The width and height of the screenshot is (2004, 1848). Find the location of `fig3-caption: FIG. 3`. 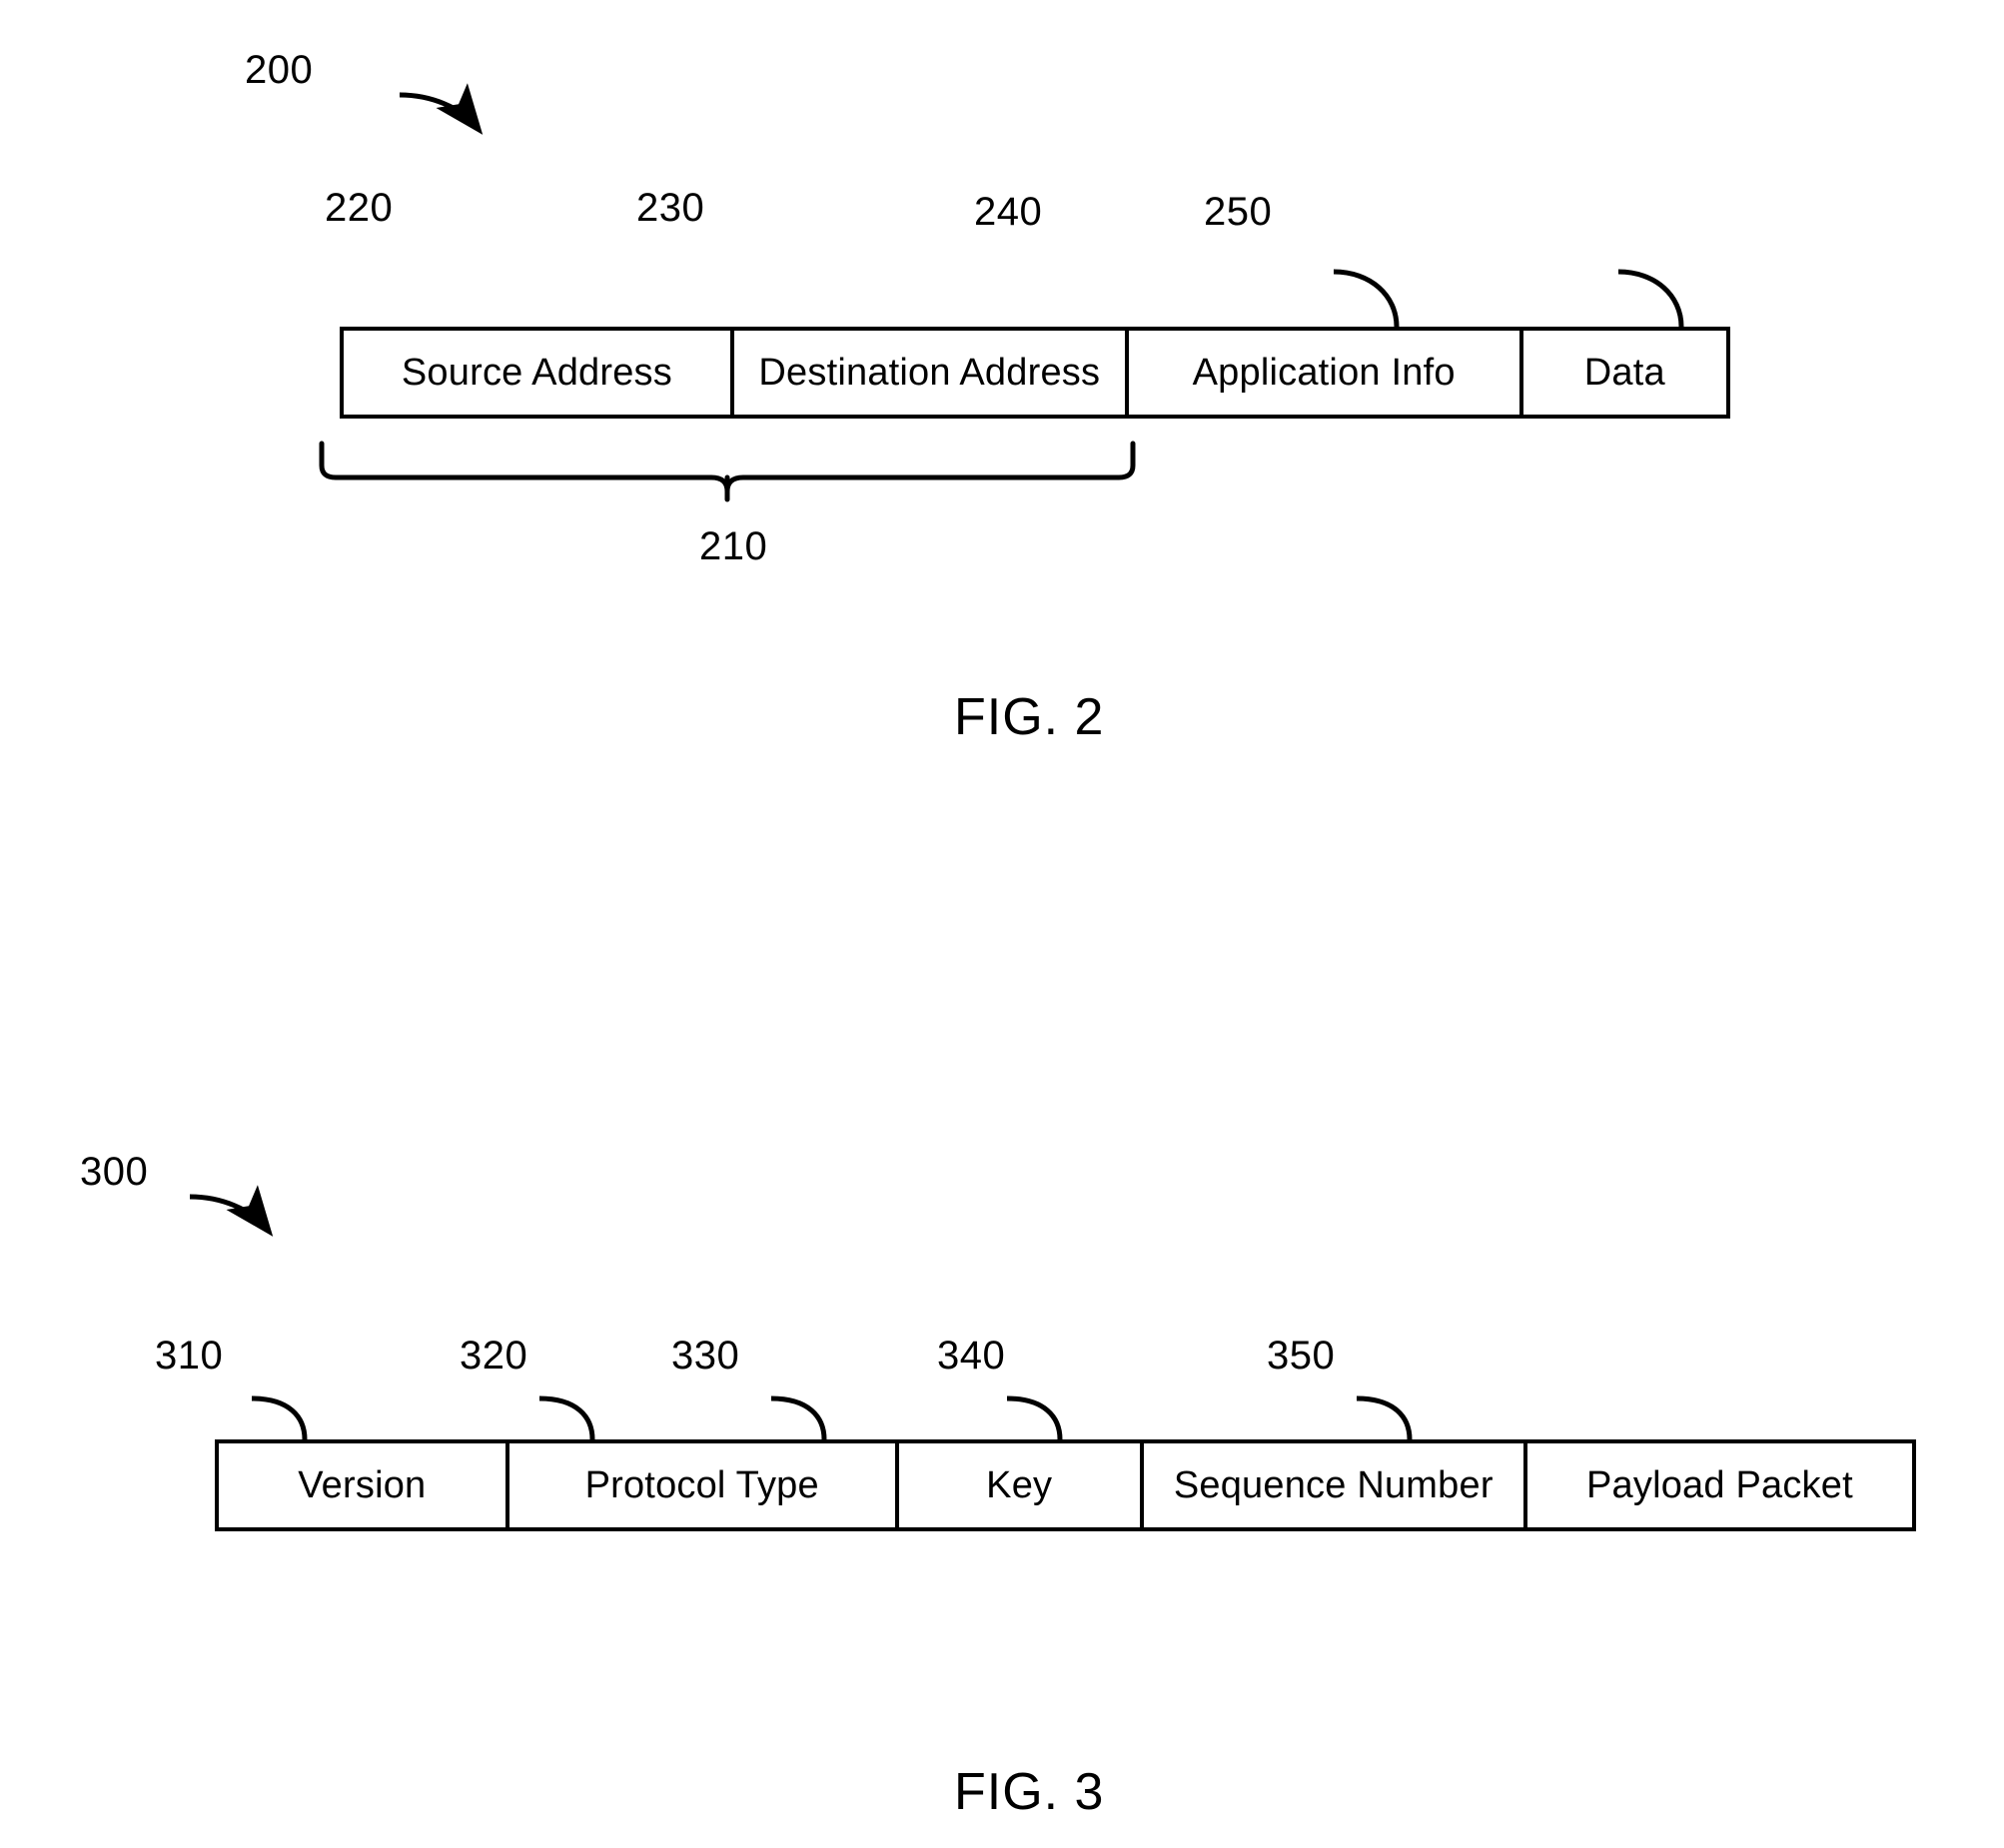

fig3-caption: FIG. 3 is located at coordinates (1029, 1792).